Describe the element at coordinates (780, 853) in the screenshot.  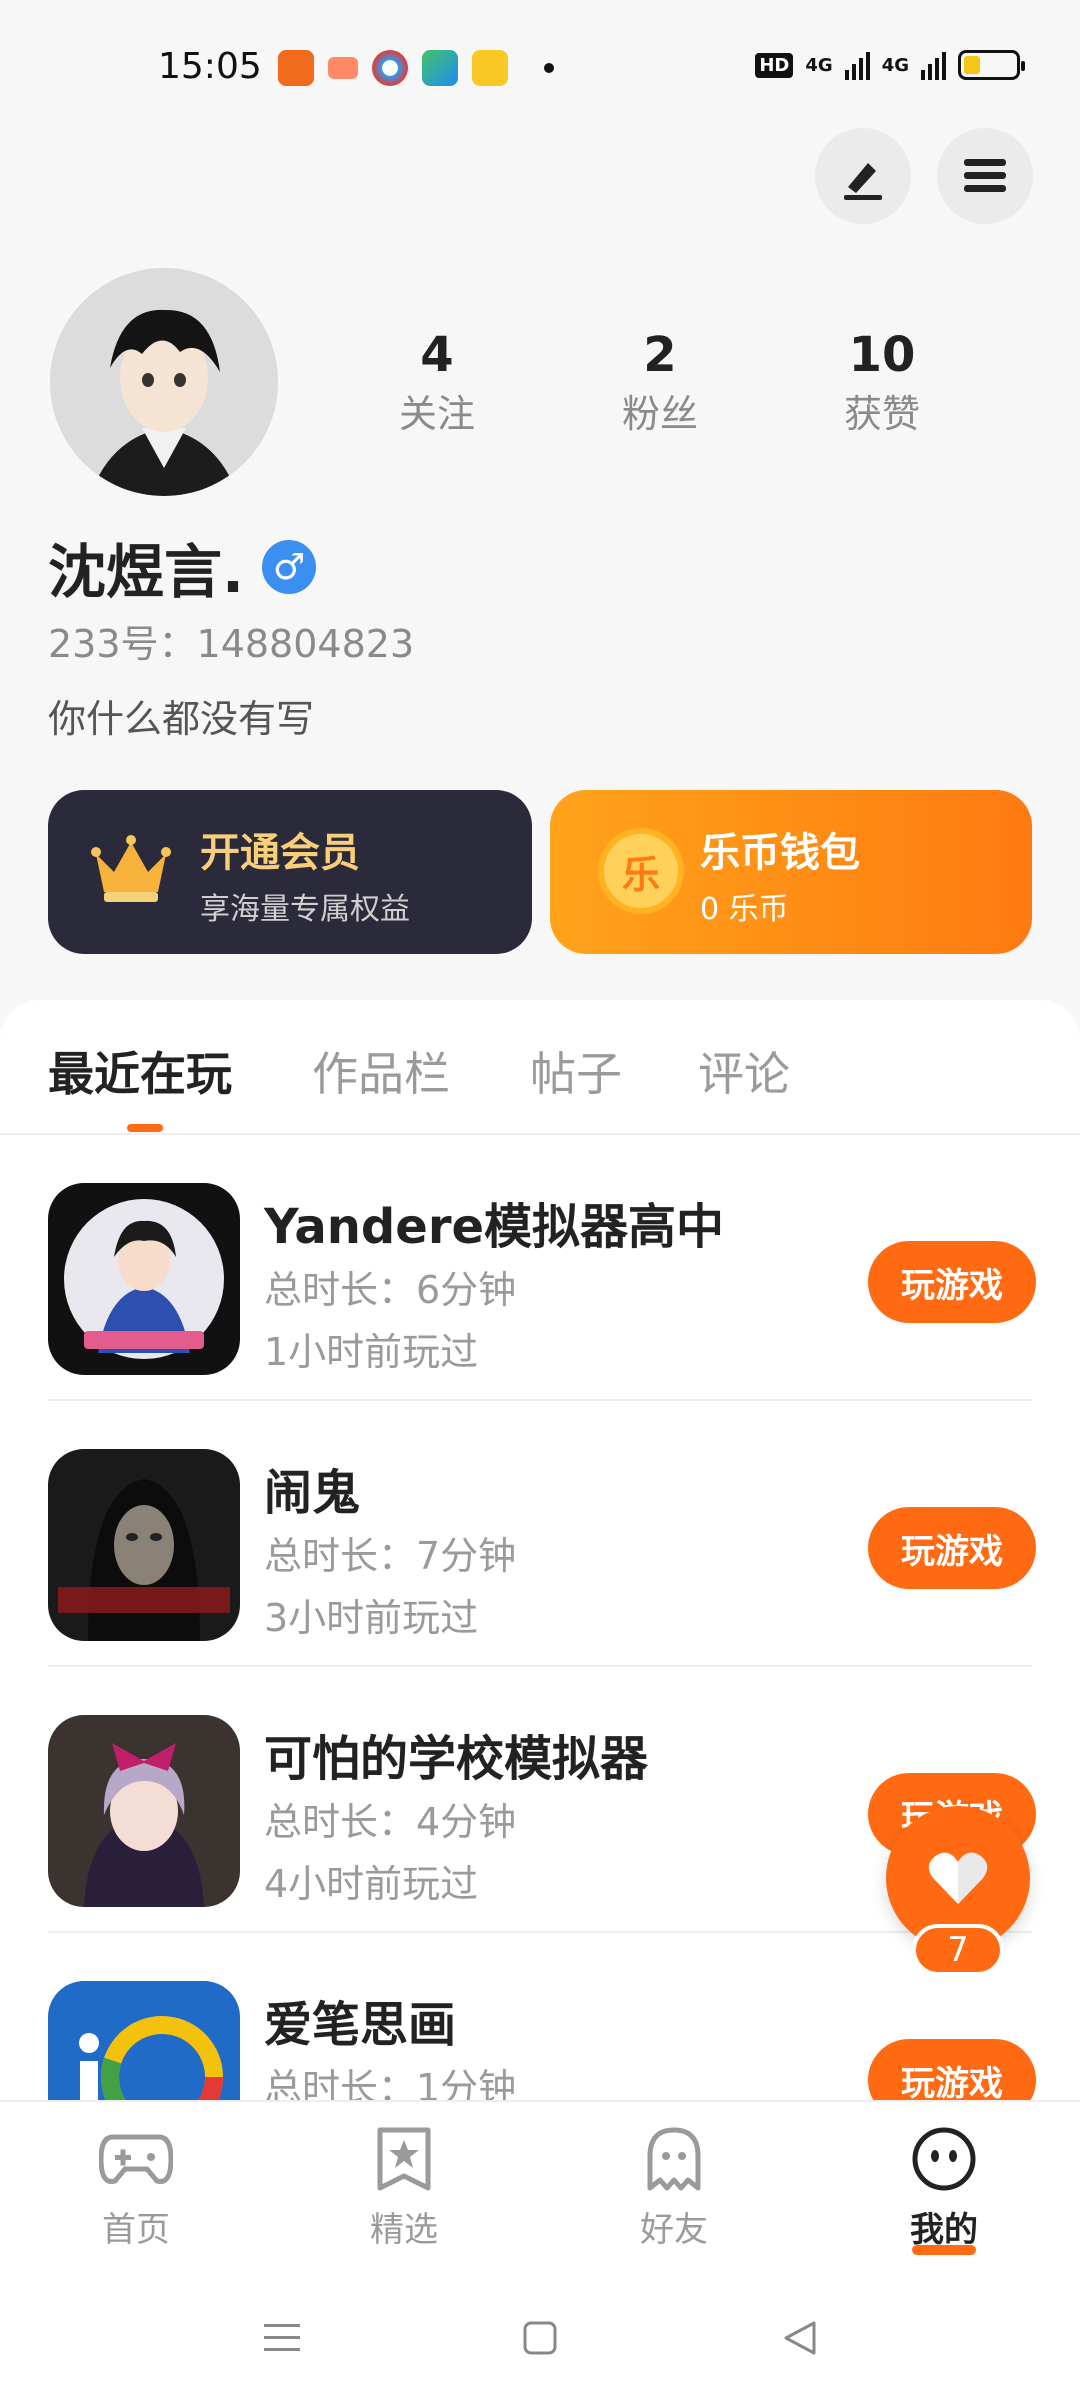
I see `wallet-title: 乐币钱包` at that location.